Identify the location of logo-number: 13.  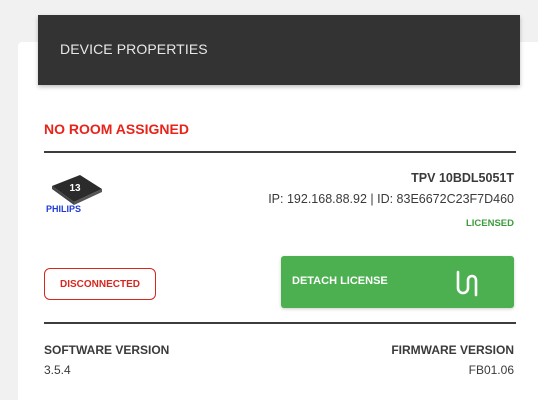
(75, 188).